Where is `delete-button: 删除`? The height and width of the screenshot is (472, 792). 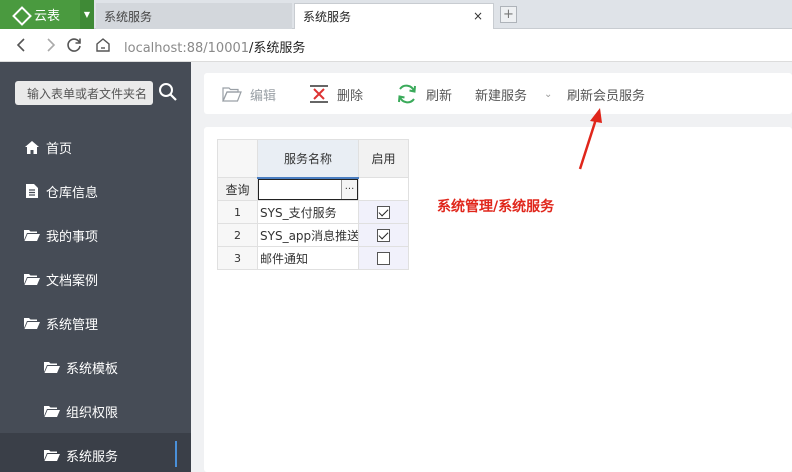
delete-button: 删除 is located at coordinates (336, 94).